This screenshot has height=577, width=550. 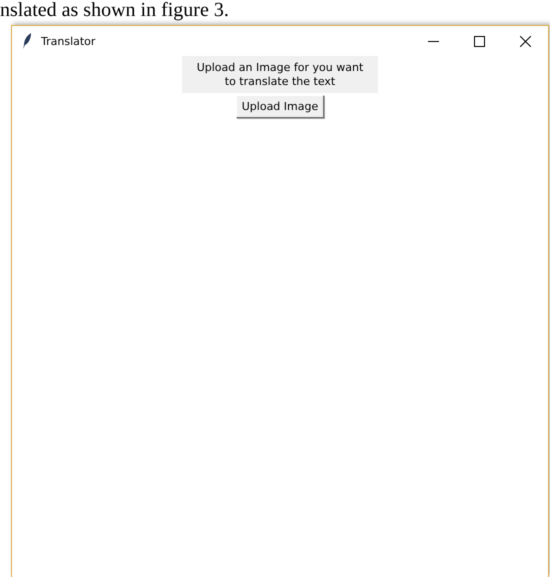 I want to click on feather-icon, so click(x=27, y=41).